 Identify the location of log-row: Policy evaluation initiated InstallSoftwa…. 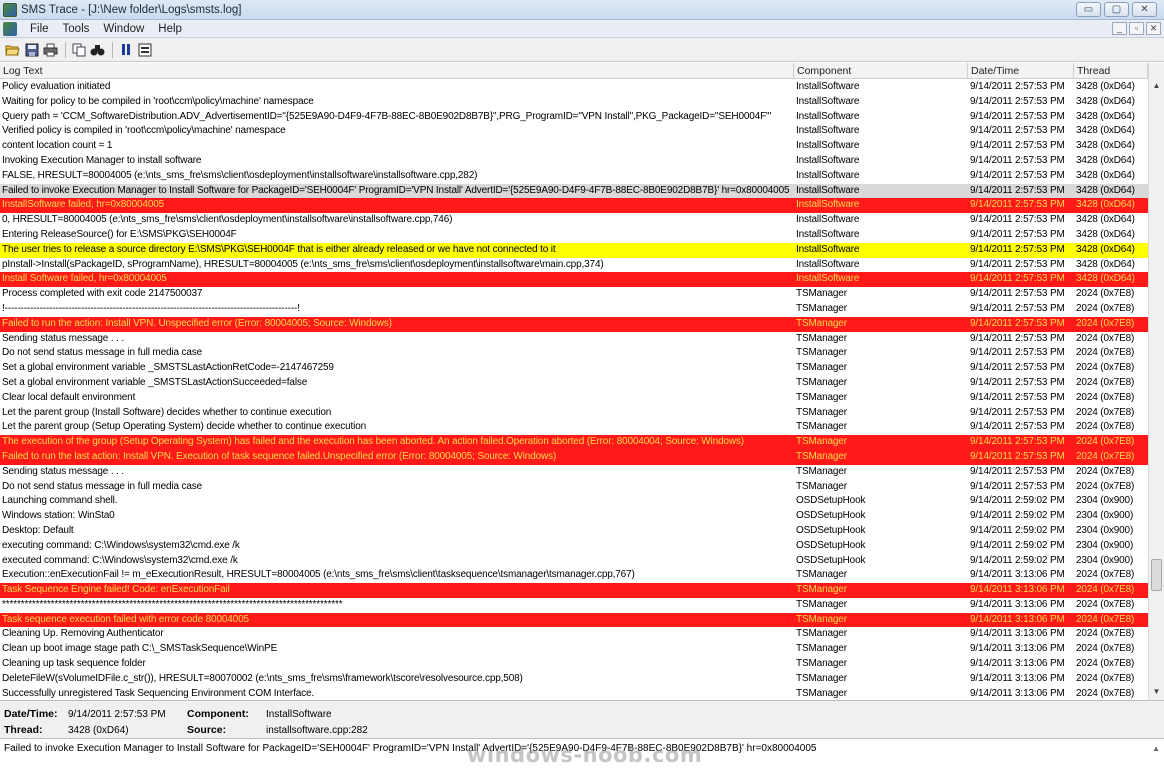
(574, 87).